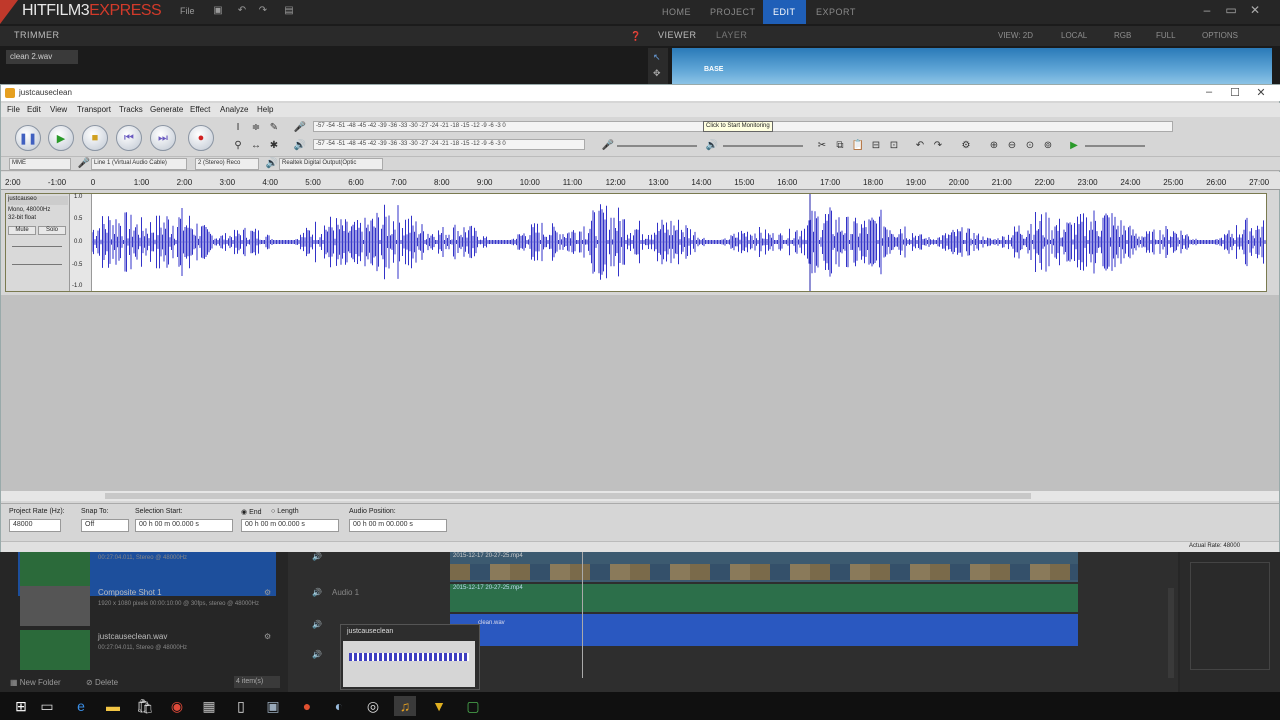  I want to click on new-folder-button: ▦ New Folder, so click(35, 682).